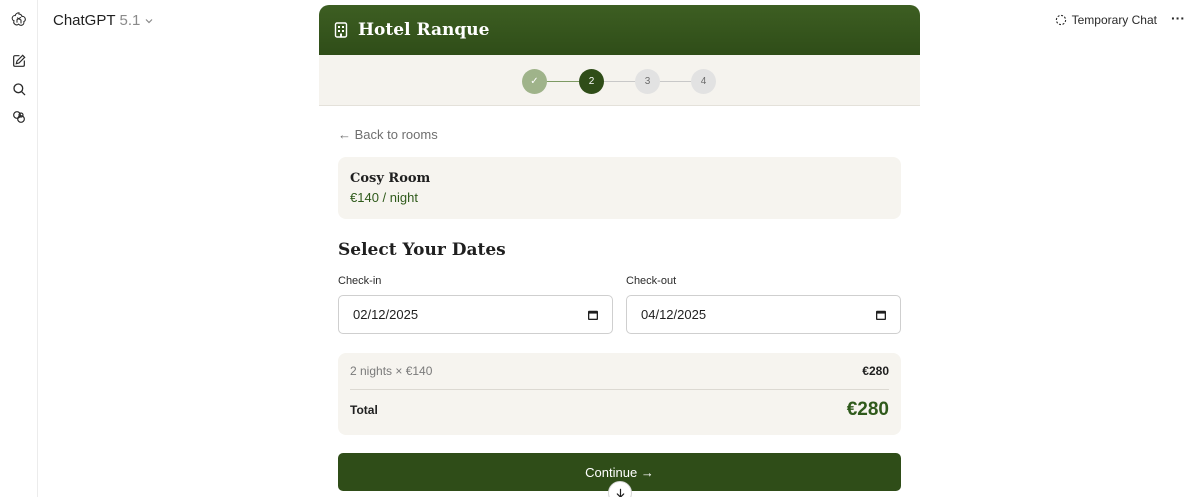  What do you see at coordinates (619, 304) in the screenshot?
I see `date-selection: Check-in 02/12/2025 Check-out 04/12/2025` at bounding box center [619, 304].